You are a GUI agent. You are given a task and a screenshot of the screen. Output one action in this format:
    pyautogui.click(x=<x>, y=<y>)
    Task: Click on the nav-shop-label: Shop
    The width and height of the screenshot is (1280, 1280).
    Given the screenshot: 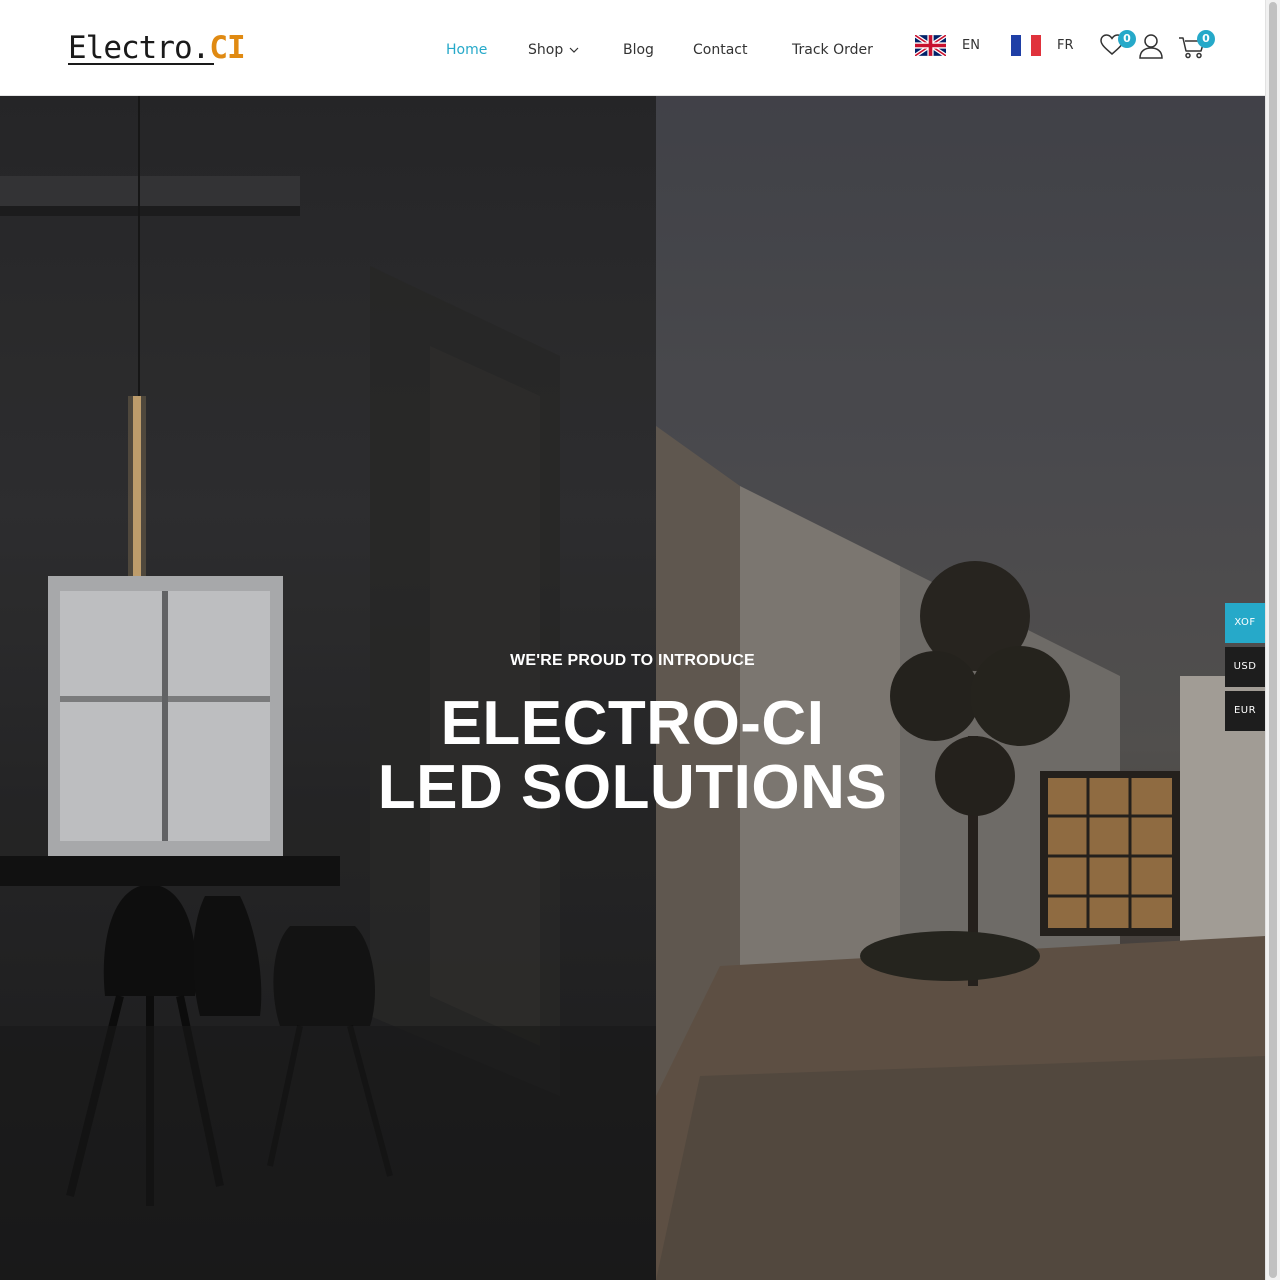 What is the action you would take?
    pyautogui.click(x=546, y=50)
    